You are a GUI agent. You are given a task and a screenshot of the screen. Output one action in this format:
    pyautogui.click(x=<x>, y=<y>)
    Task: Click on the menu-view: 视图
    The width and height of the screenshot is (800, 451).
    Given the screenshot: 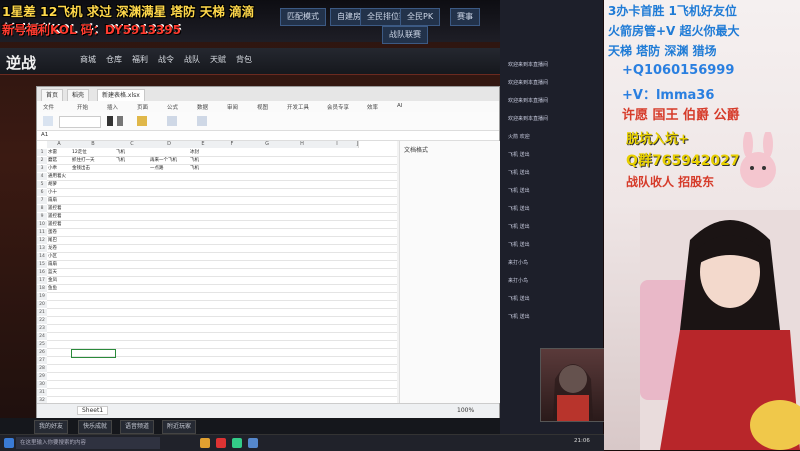 What is the action you would take?
    pyautogui.click(x=262, y=107)
    